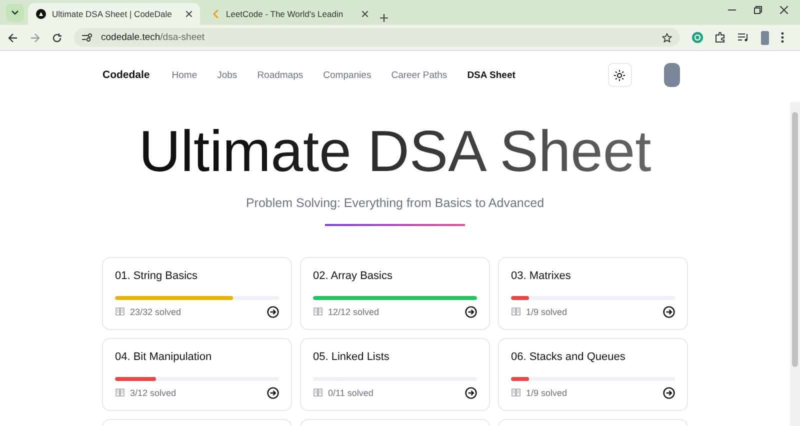 This screenshot has height=426, width=800. Describe the element at coordinates (697, 37) in the screenshot. I see `extension-icon` at that location.